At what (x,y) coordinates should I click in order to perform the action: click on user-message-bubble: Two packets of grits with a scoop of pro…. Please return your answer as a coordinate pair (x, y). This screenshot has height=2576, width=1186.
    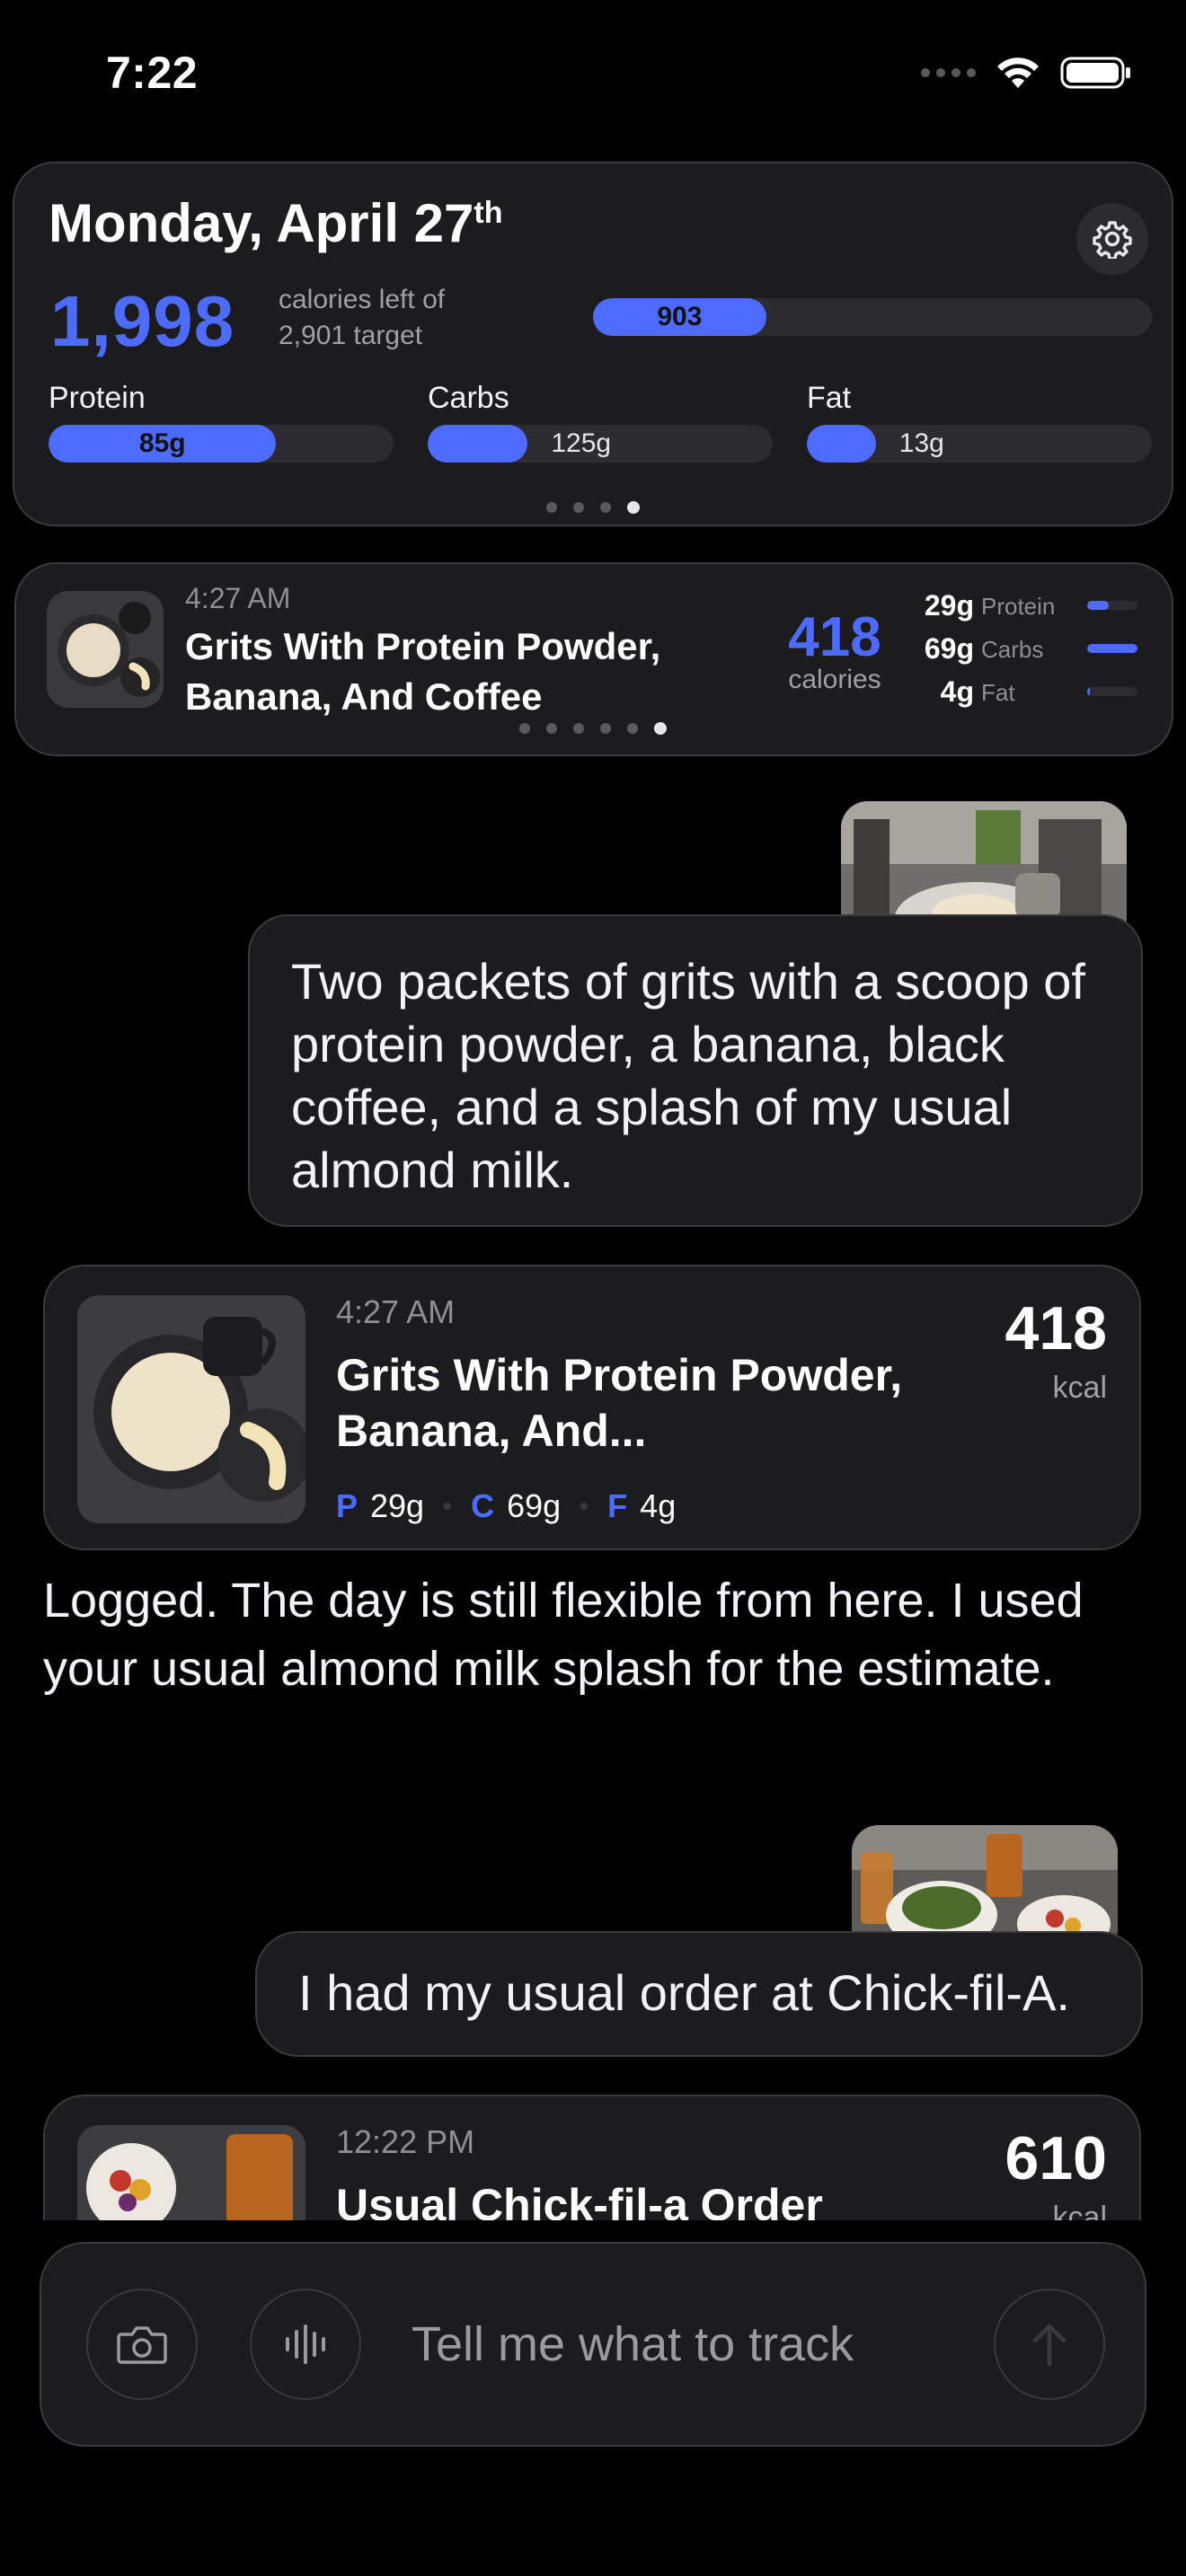
    Looking at the image, I should click on (695, 1070).